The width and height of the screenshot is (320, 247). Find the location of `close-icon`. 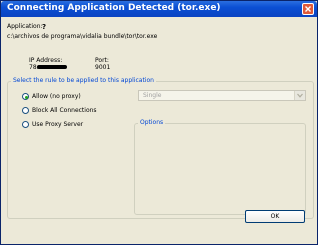

close-icon is located at coordinates (308, 9).